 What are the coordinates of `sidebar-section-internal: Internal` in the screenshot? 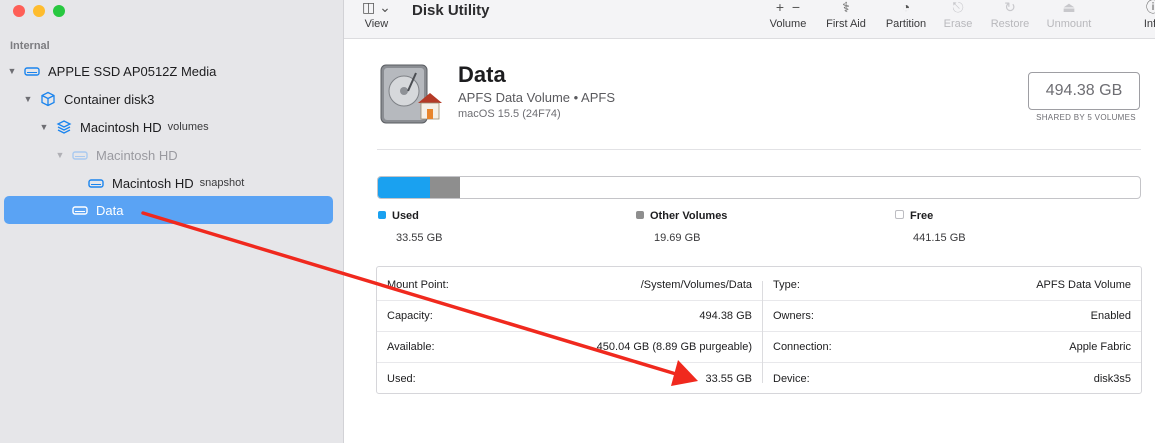 It's located at (30, 46).